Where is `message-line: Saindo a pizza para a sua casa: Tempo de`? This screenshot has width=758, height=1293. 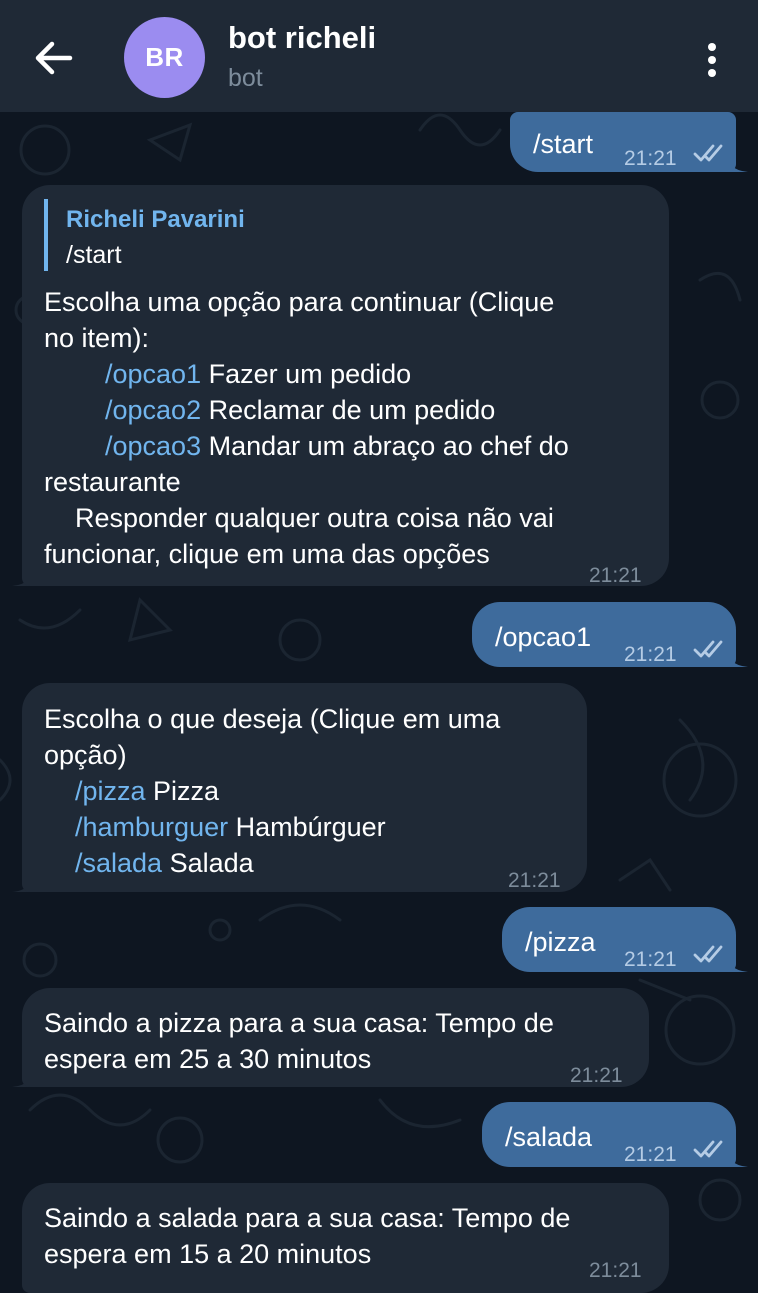
message-line: Saindo a pizza para a sua casa: Tempo de is located at coordinates (299, 1023).